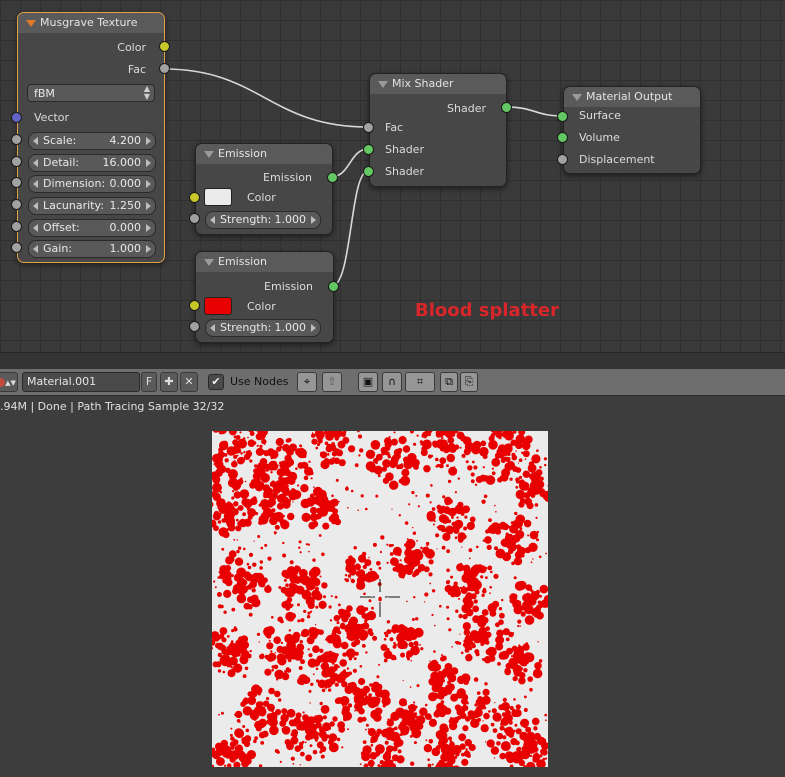 The width and height of the screenshot is (785, 777). I want to click on socket-mix-fac-in, so click(368, 127).